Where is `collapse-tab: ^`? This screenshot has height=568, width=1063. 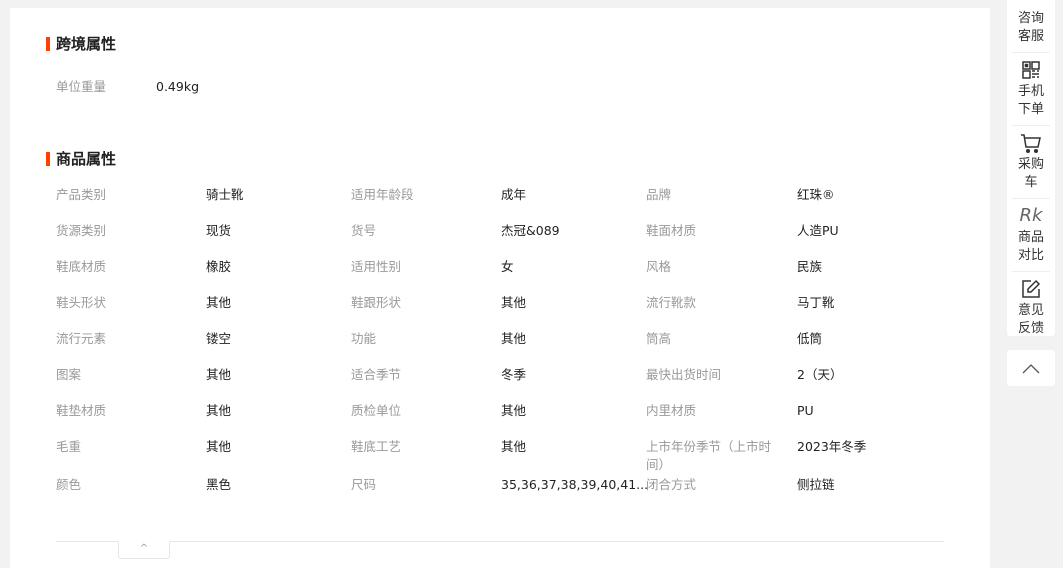
collapse-tab: ^ is located at coordinates (144, 550).